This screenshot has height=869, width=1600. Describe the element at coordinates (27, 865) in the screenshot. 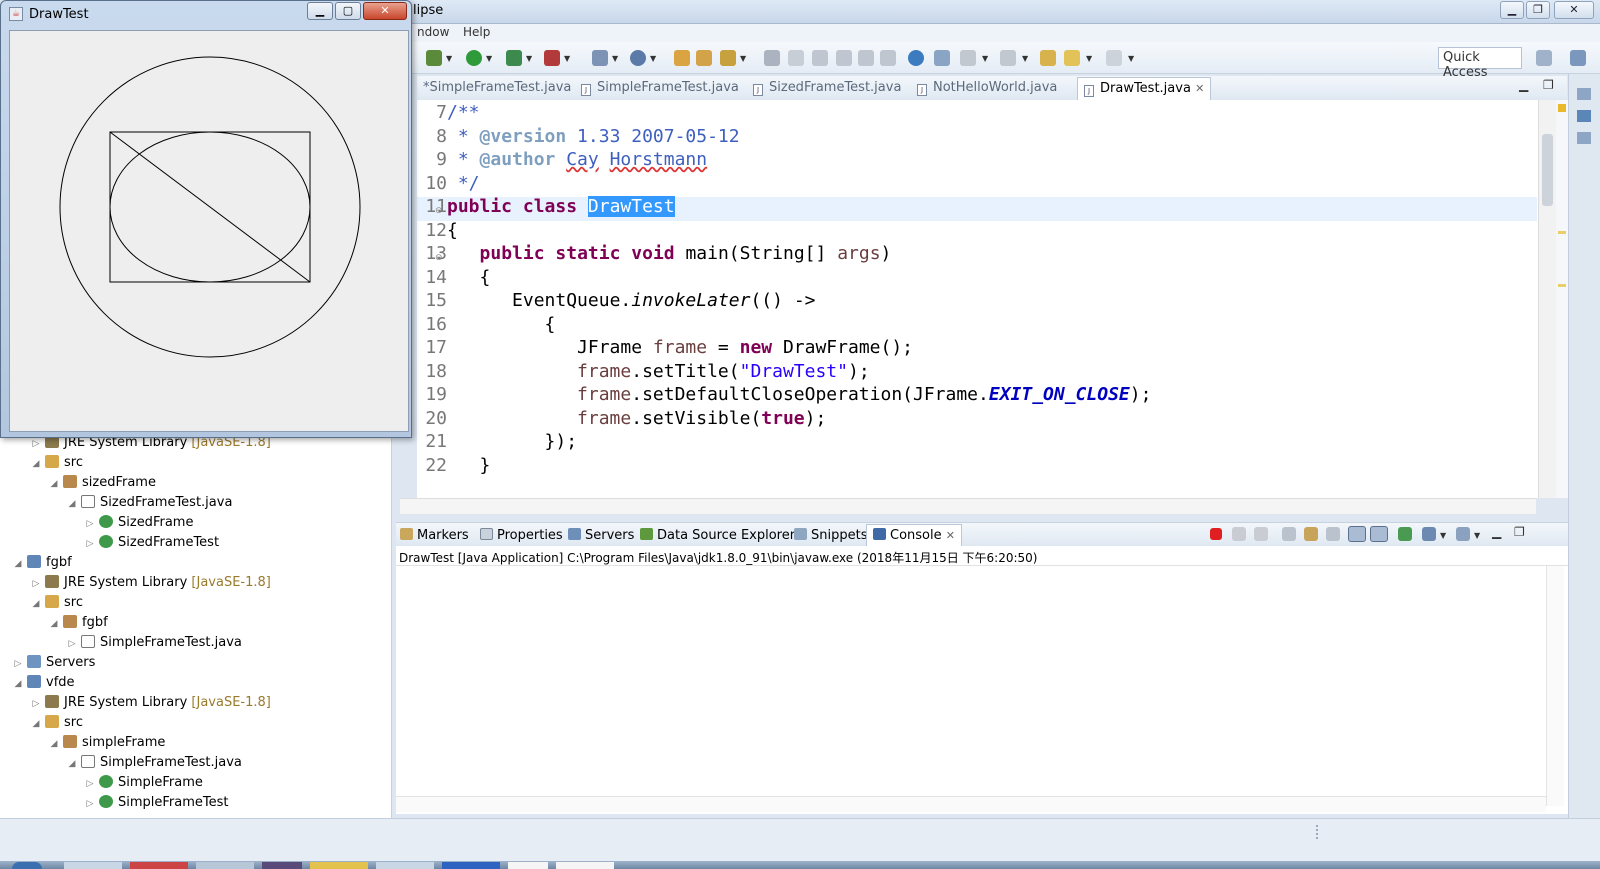

I see `start-button` at that location.